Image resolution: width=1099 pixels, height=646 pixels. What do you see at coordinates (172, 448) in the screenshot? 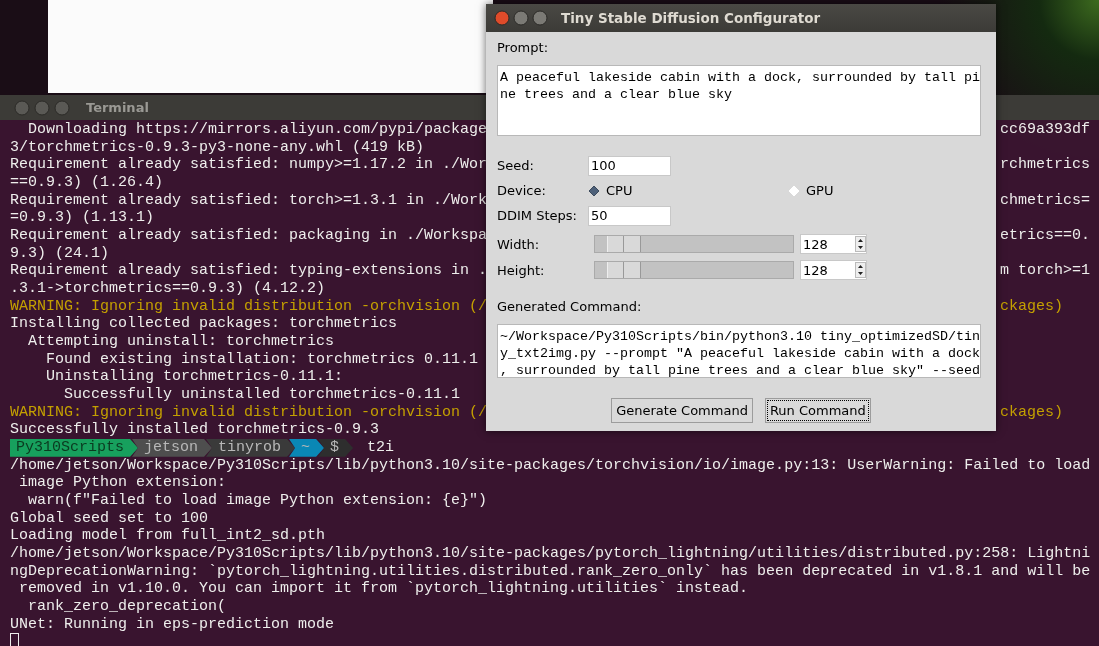
I see `prompt-segment: jetson` at bounding box center [172, 448].